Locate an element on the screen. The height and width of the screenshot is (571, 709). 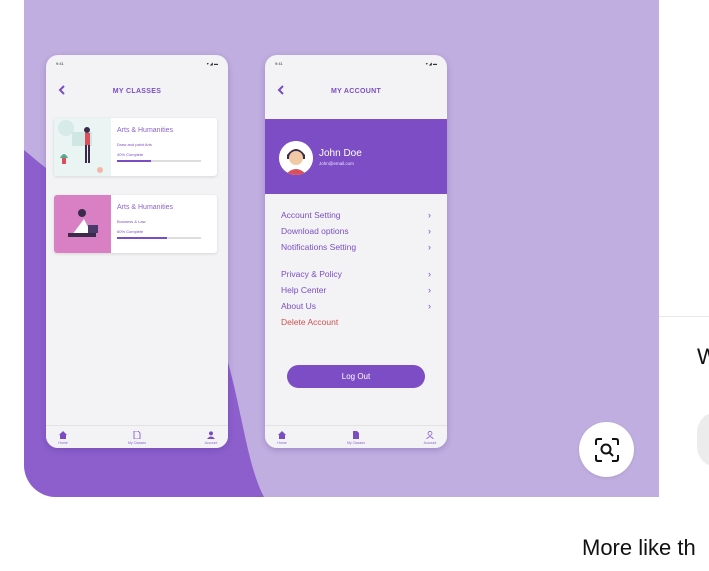
logout-button: Log Out is located at coordinates (356, 376).